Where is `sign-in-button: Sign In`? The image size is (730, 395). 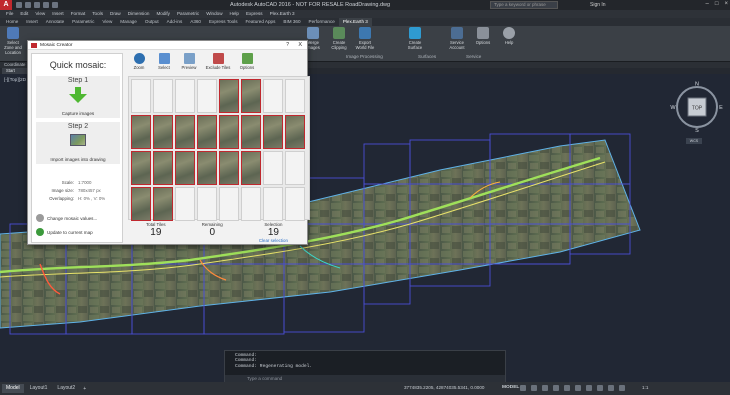
sign-in-button: Sign In is located at coordinates (598, 5).